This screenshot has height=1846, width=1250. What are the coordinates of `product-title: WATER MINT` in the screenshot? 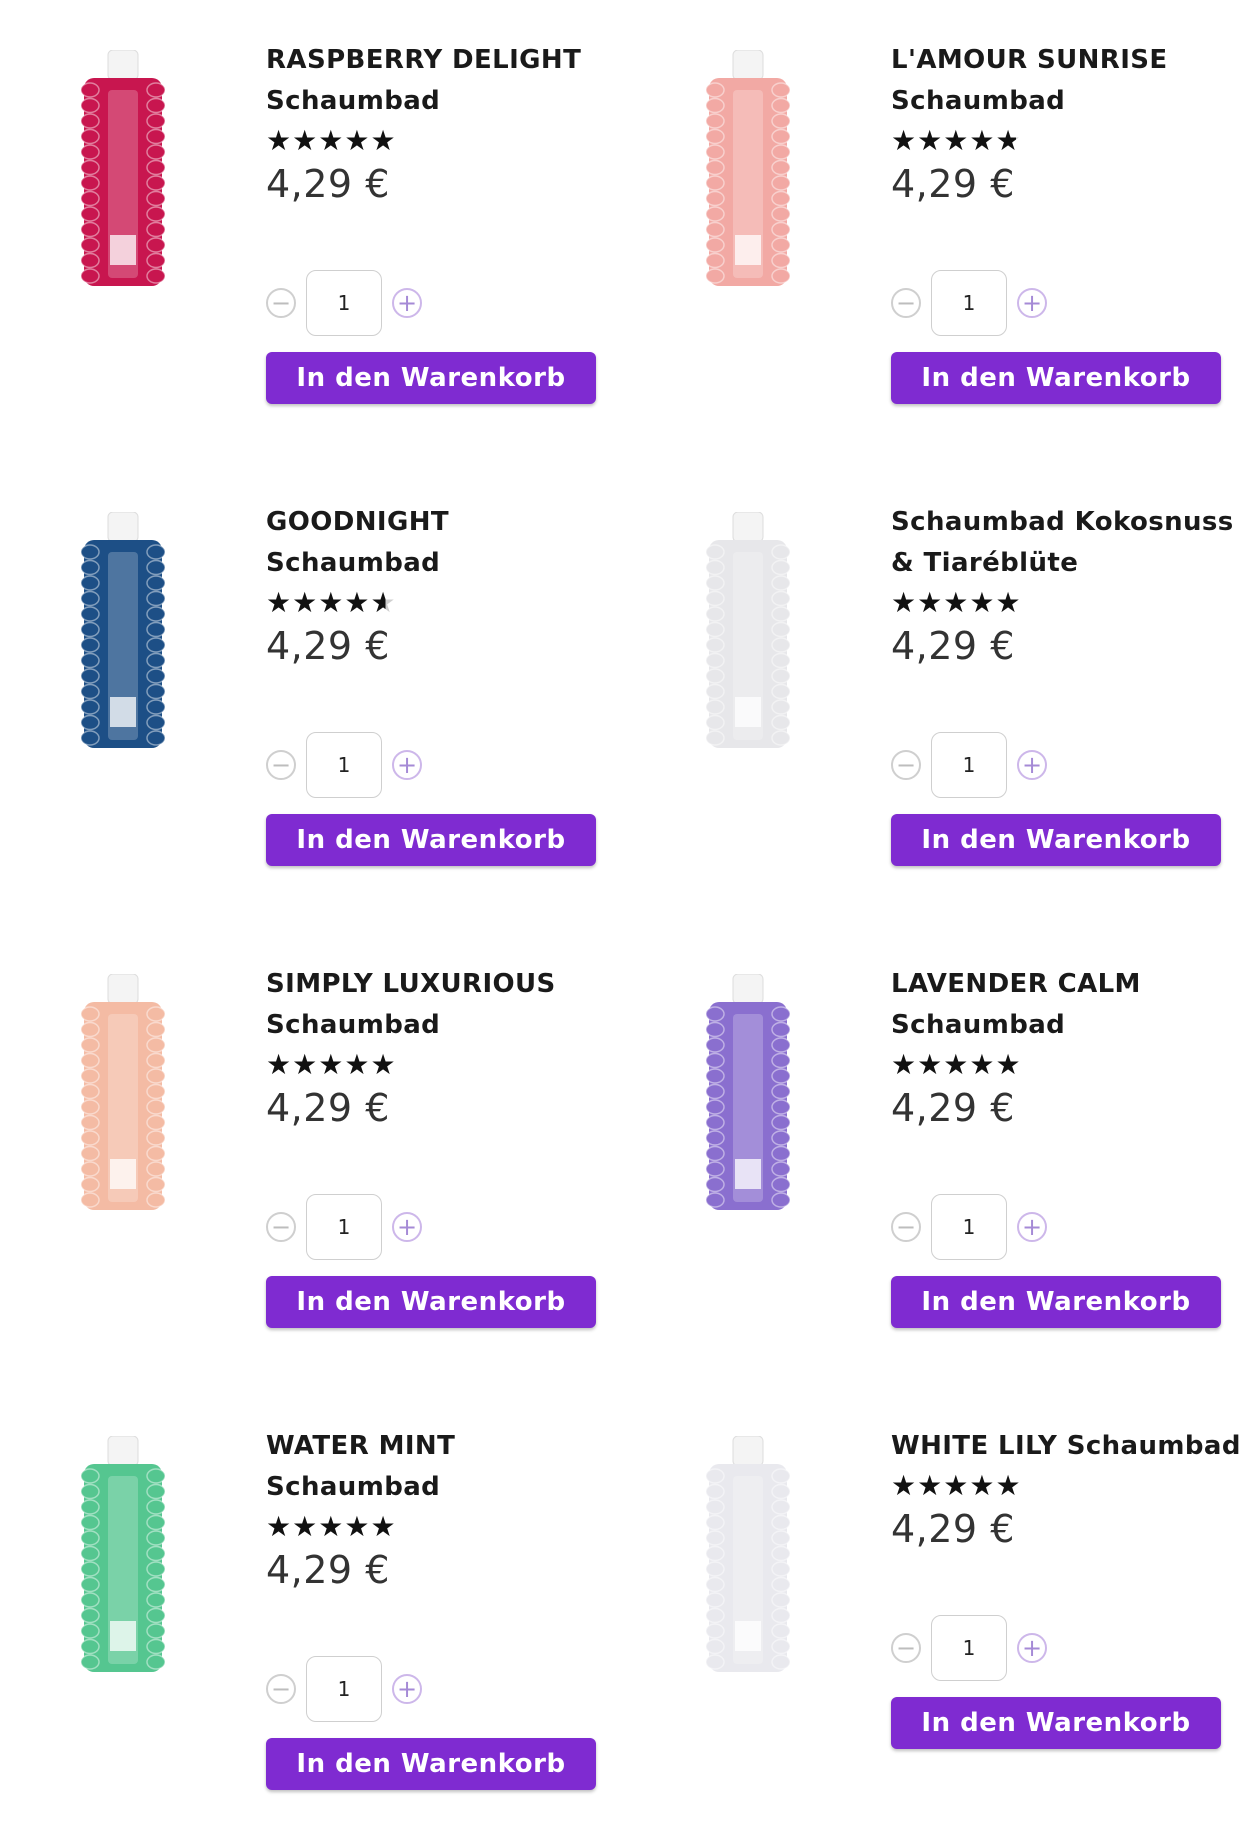 It's located at (446, 1446).